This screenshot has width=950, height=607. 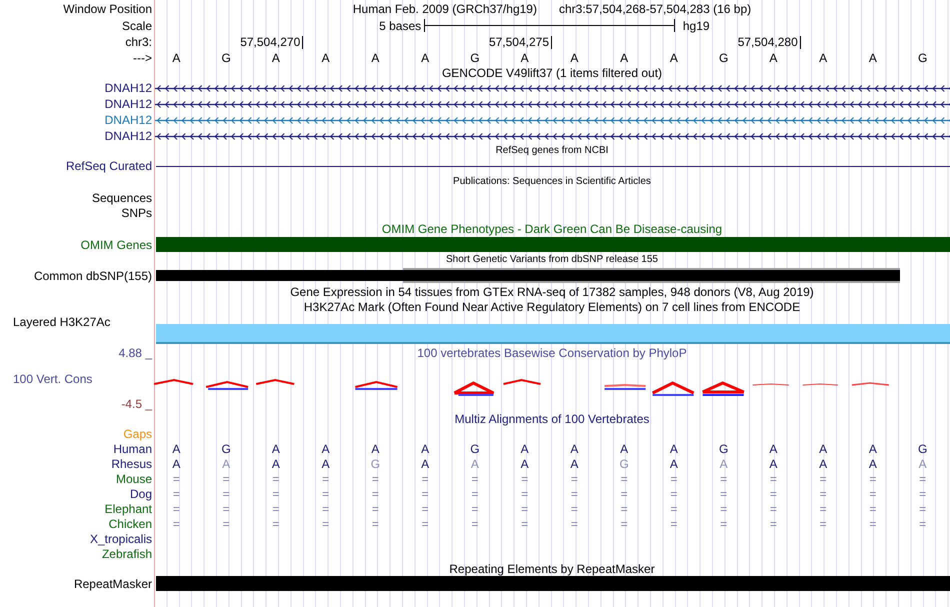 What do you see at coordinates (552, 72) in the screenshot?
I see `track-title: GENCODE V49lift37 (1 items filtered out)` at bounding box center [552, 72].